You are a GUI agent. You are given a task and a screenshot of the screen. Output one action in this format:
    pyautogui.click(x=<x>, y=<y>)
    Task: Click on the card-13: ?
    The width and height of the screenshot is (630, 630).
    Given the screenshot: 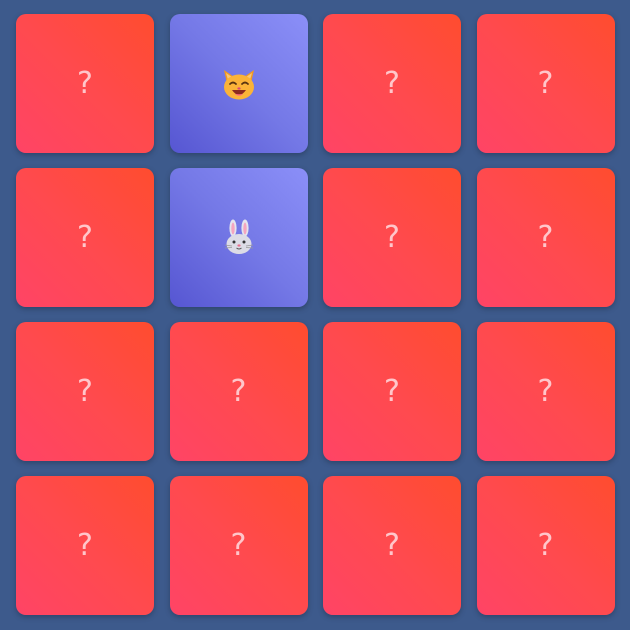 What is the action you would take?
    pyautogui.click(x=85, y=545)
    